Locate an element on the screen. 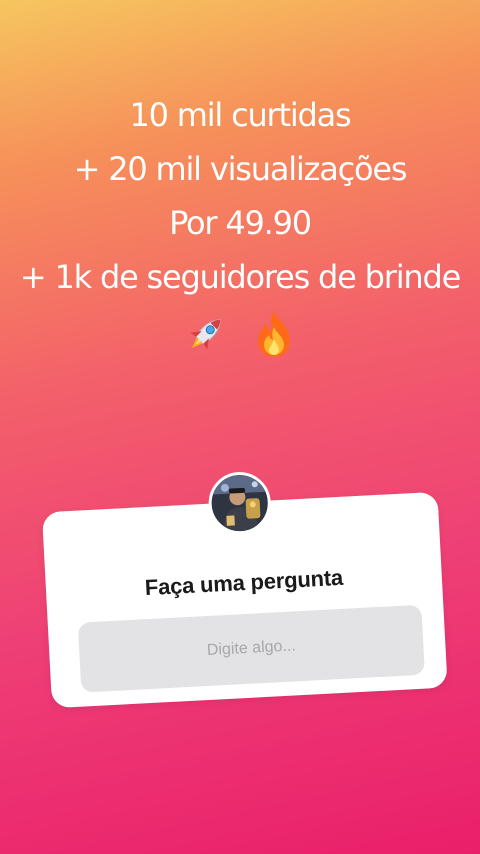 This screenshot has height=854, width=480. rocket-icon is located at coordinates (206, 334).